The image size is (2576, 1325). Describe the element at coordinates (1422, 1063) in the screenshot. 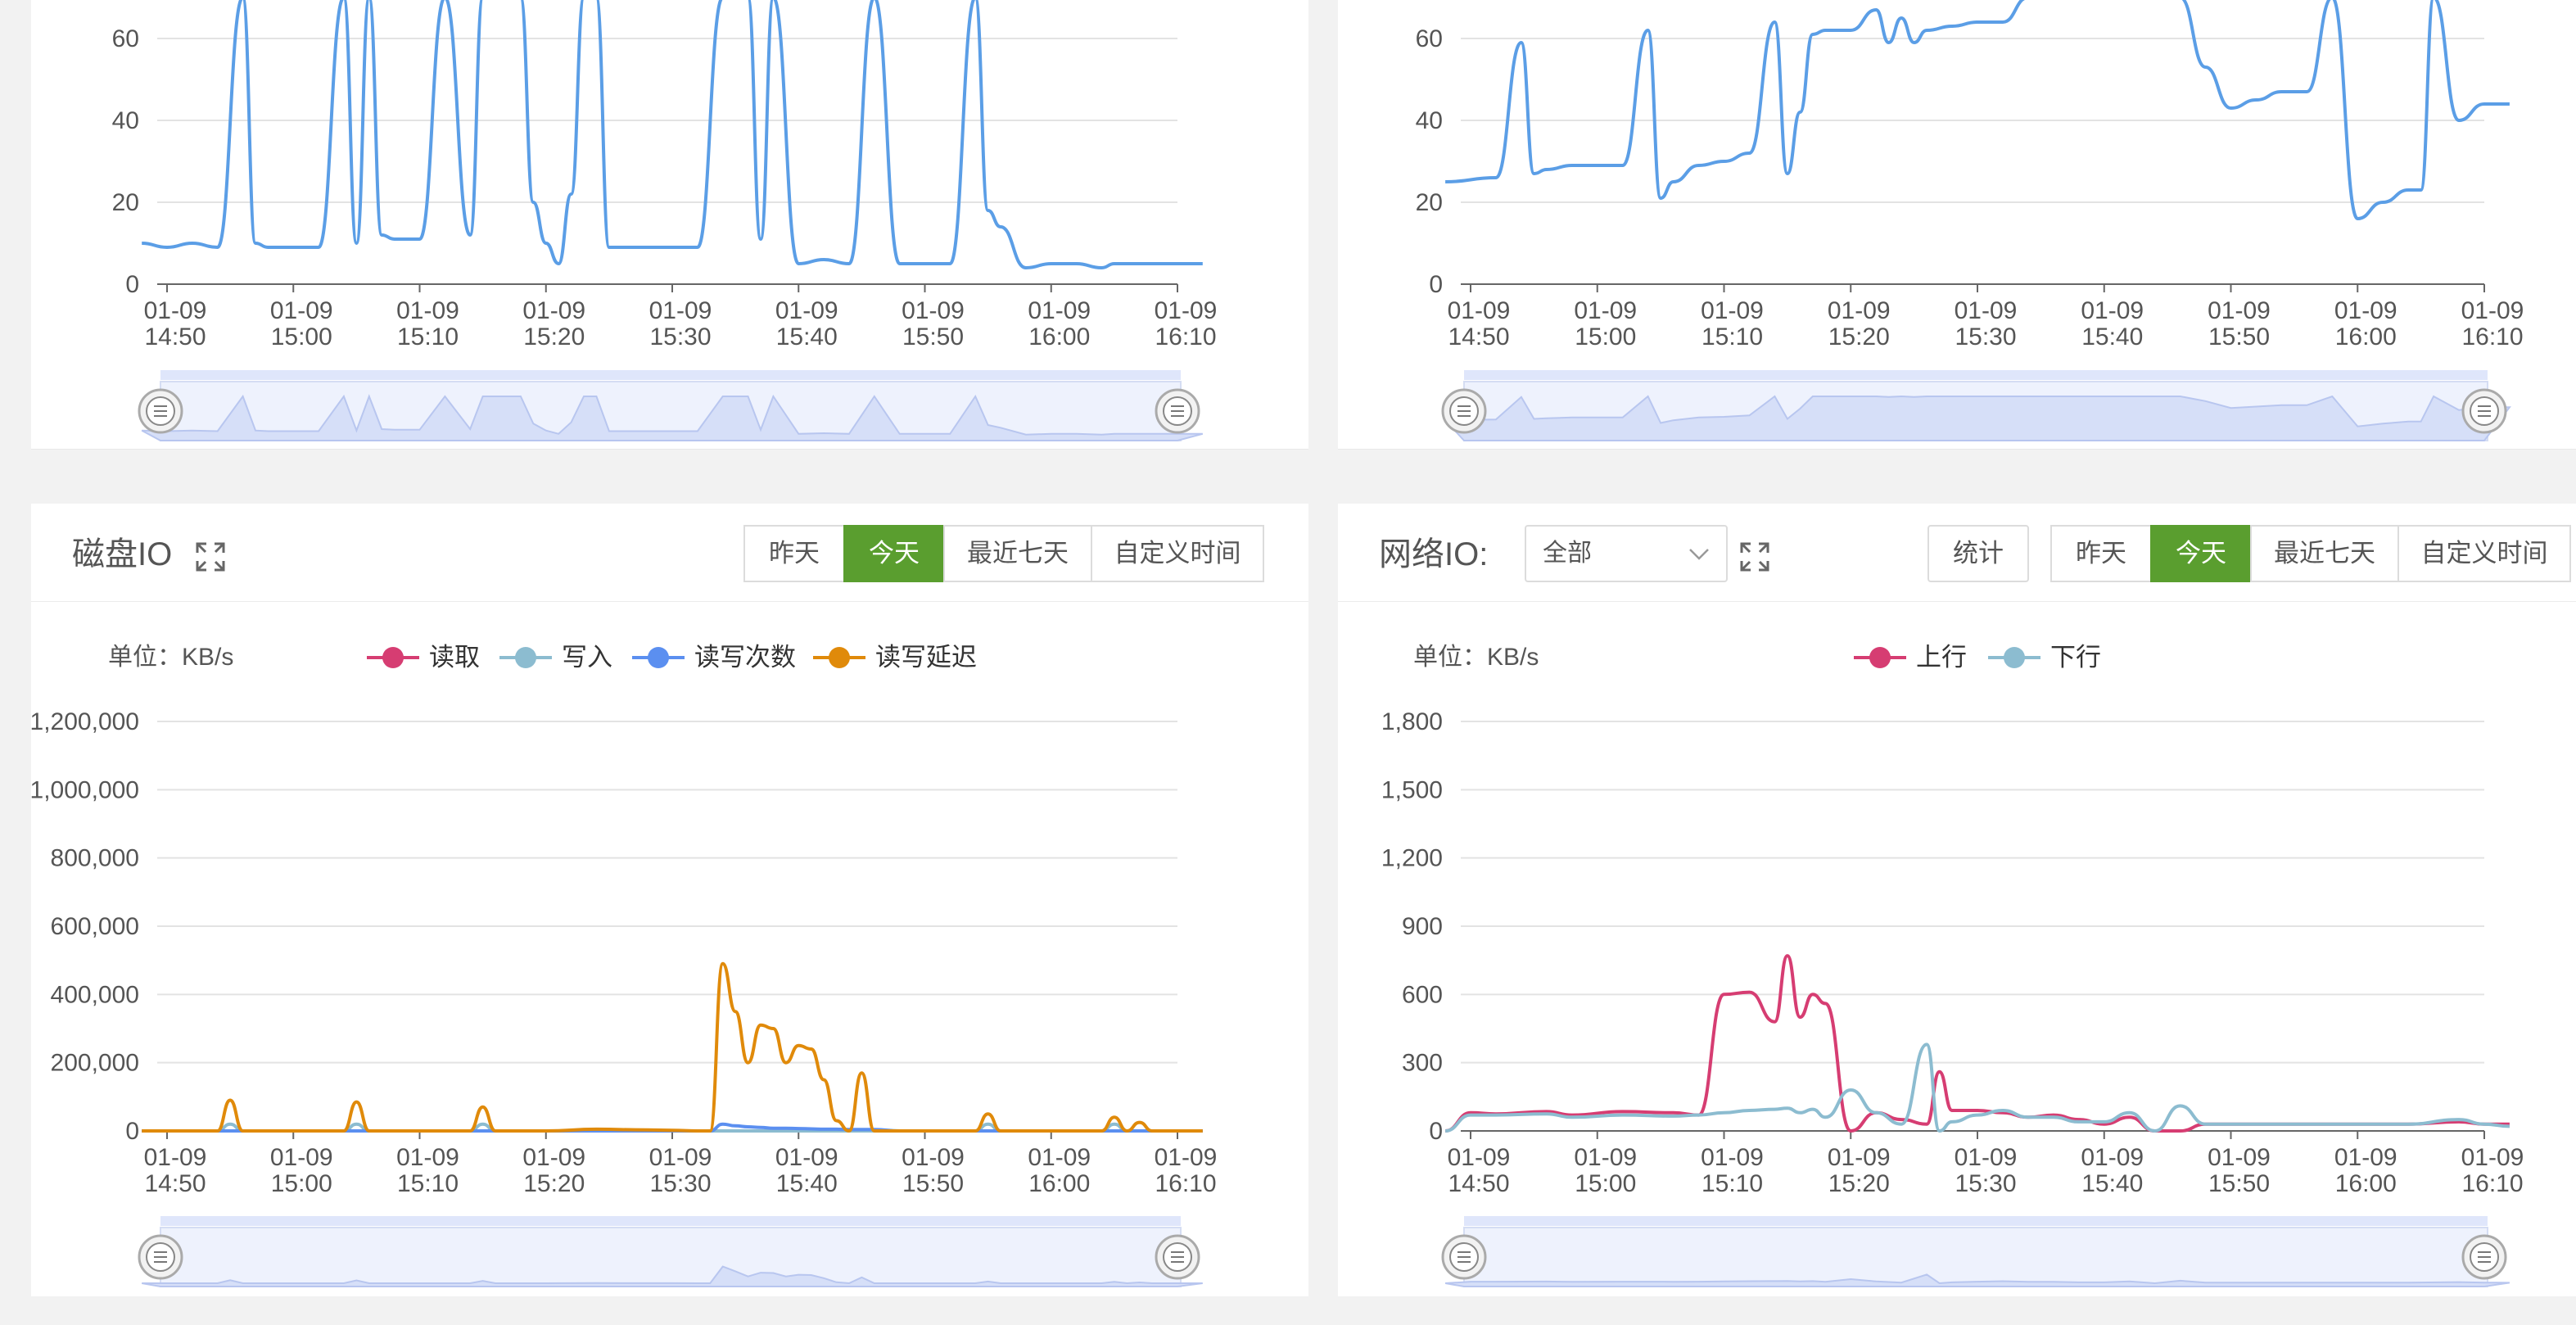

I see `y-tick-label: 300` at that location.